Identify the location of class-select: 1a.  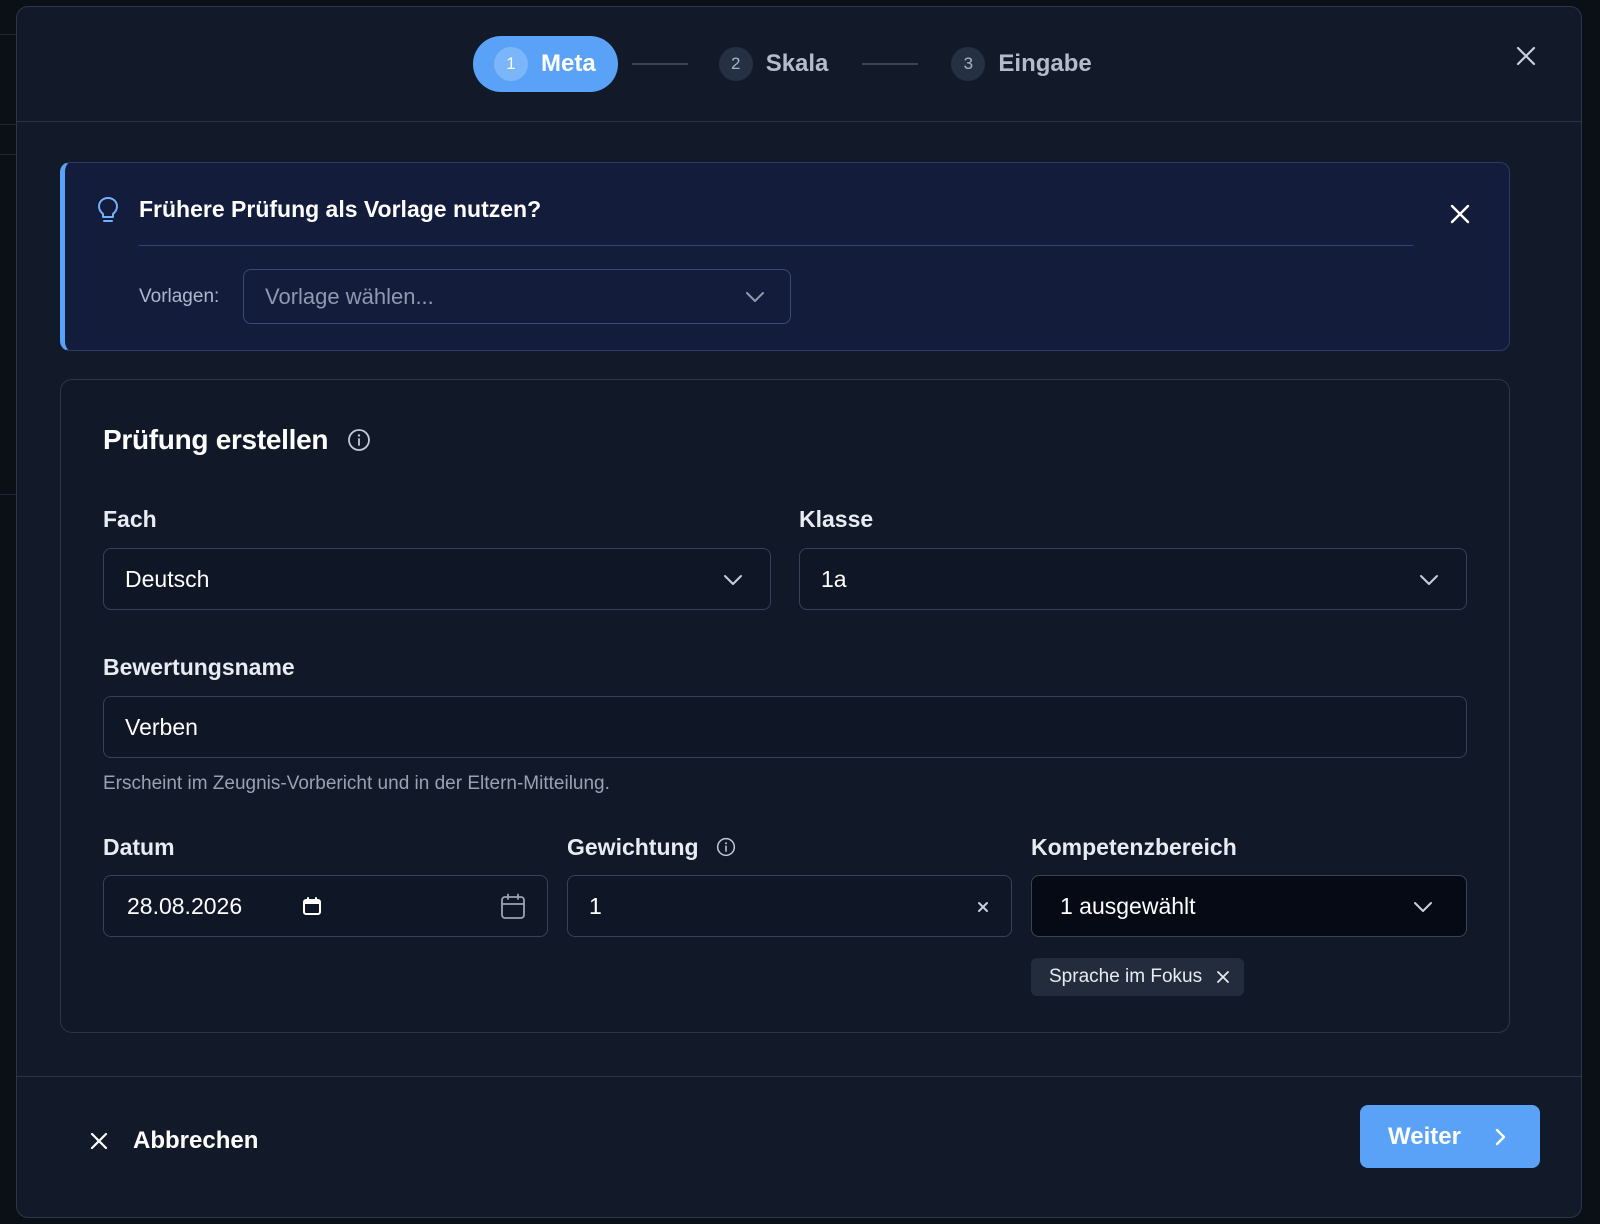
(1133, 579).